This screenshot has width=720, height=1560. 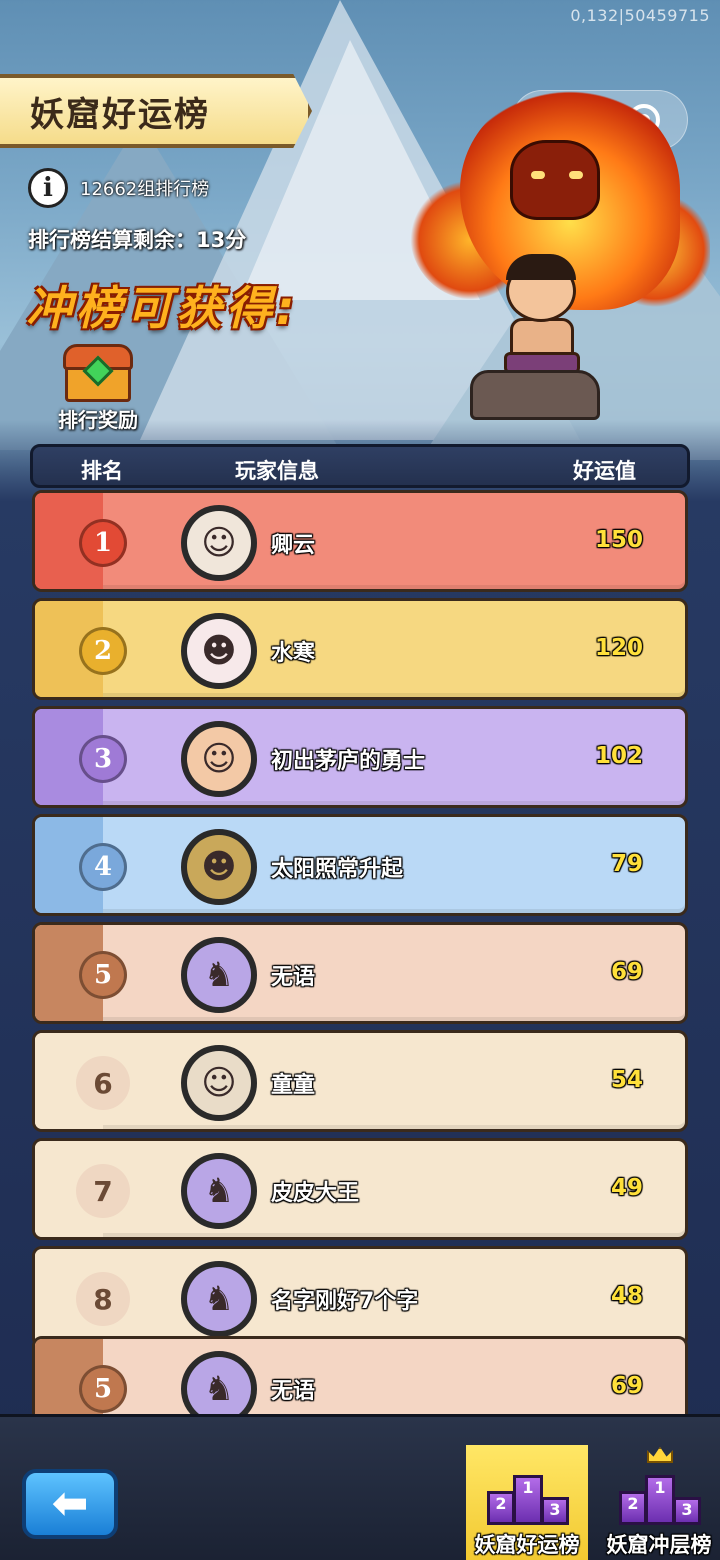 I want to click on rank-badge: 3, so click(x=103, y=759).